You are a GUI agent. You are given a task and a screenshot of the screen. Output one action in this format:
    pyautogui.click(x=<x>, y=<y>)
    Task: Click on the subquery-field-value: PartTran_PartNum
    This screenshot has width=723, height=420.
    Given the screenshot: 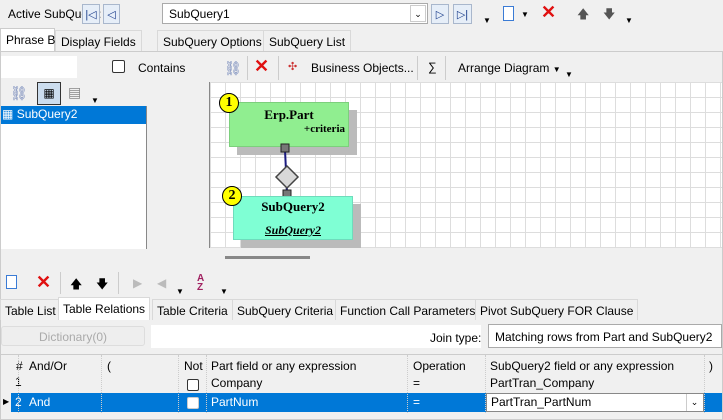 What is the action you would take?
    pyautogui.click(x=541, y=402)
    